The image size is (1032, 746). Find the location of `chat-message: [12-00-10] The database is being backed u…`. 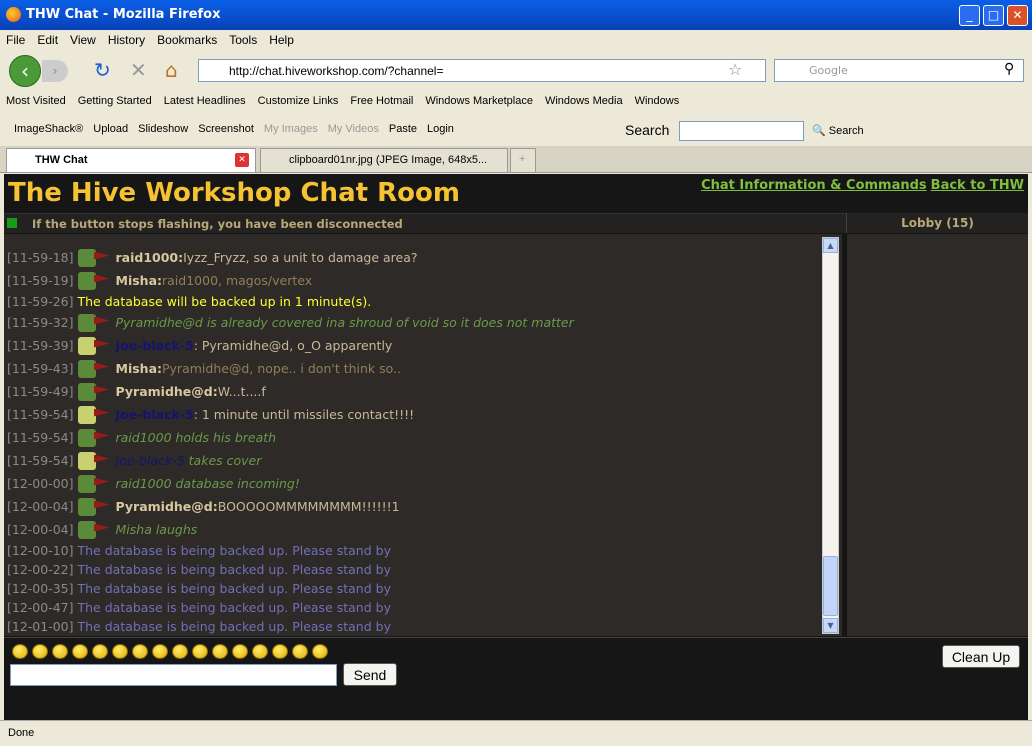

chat-message: [12-00-10] The database is being backed u… is located at coordinates (290, 550).